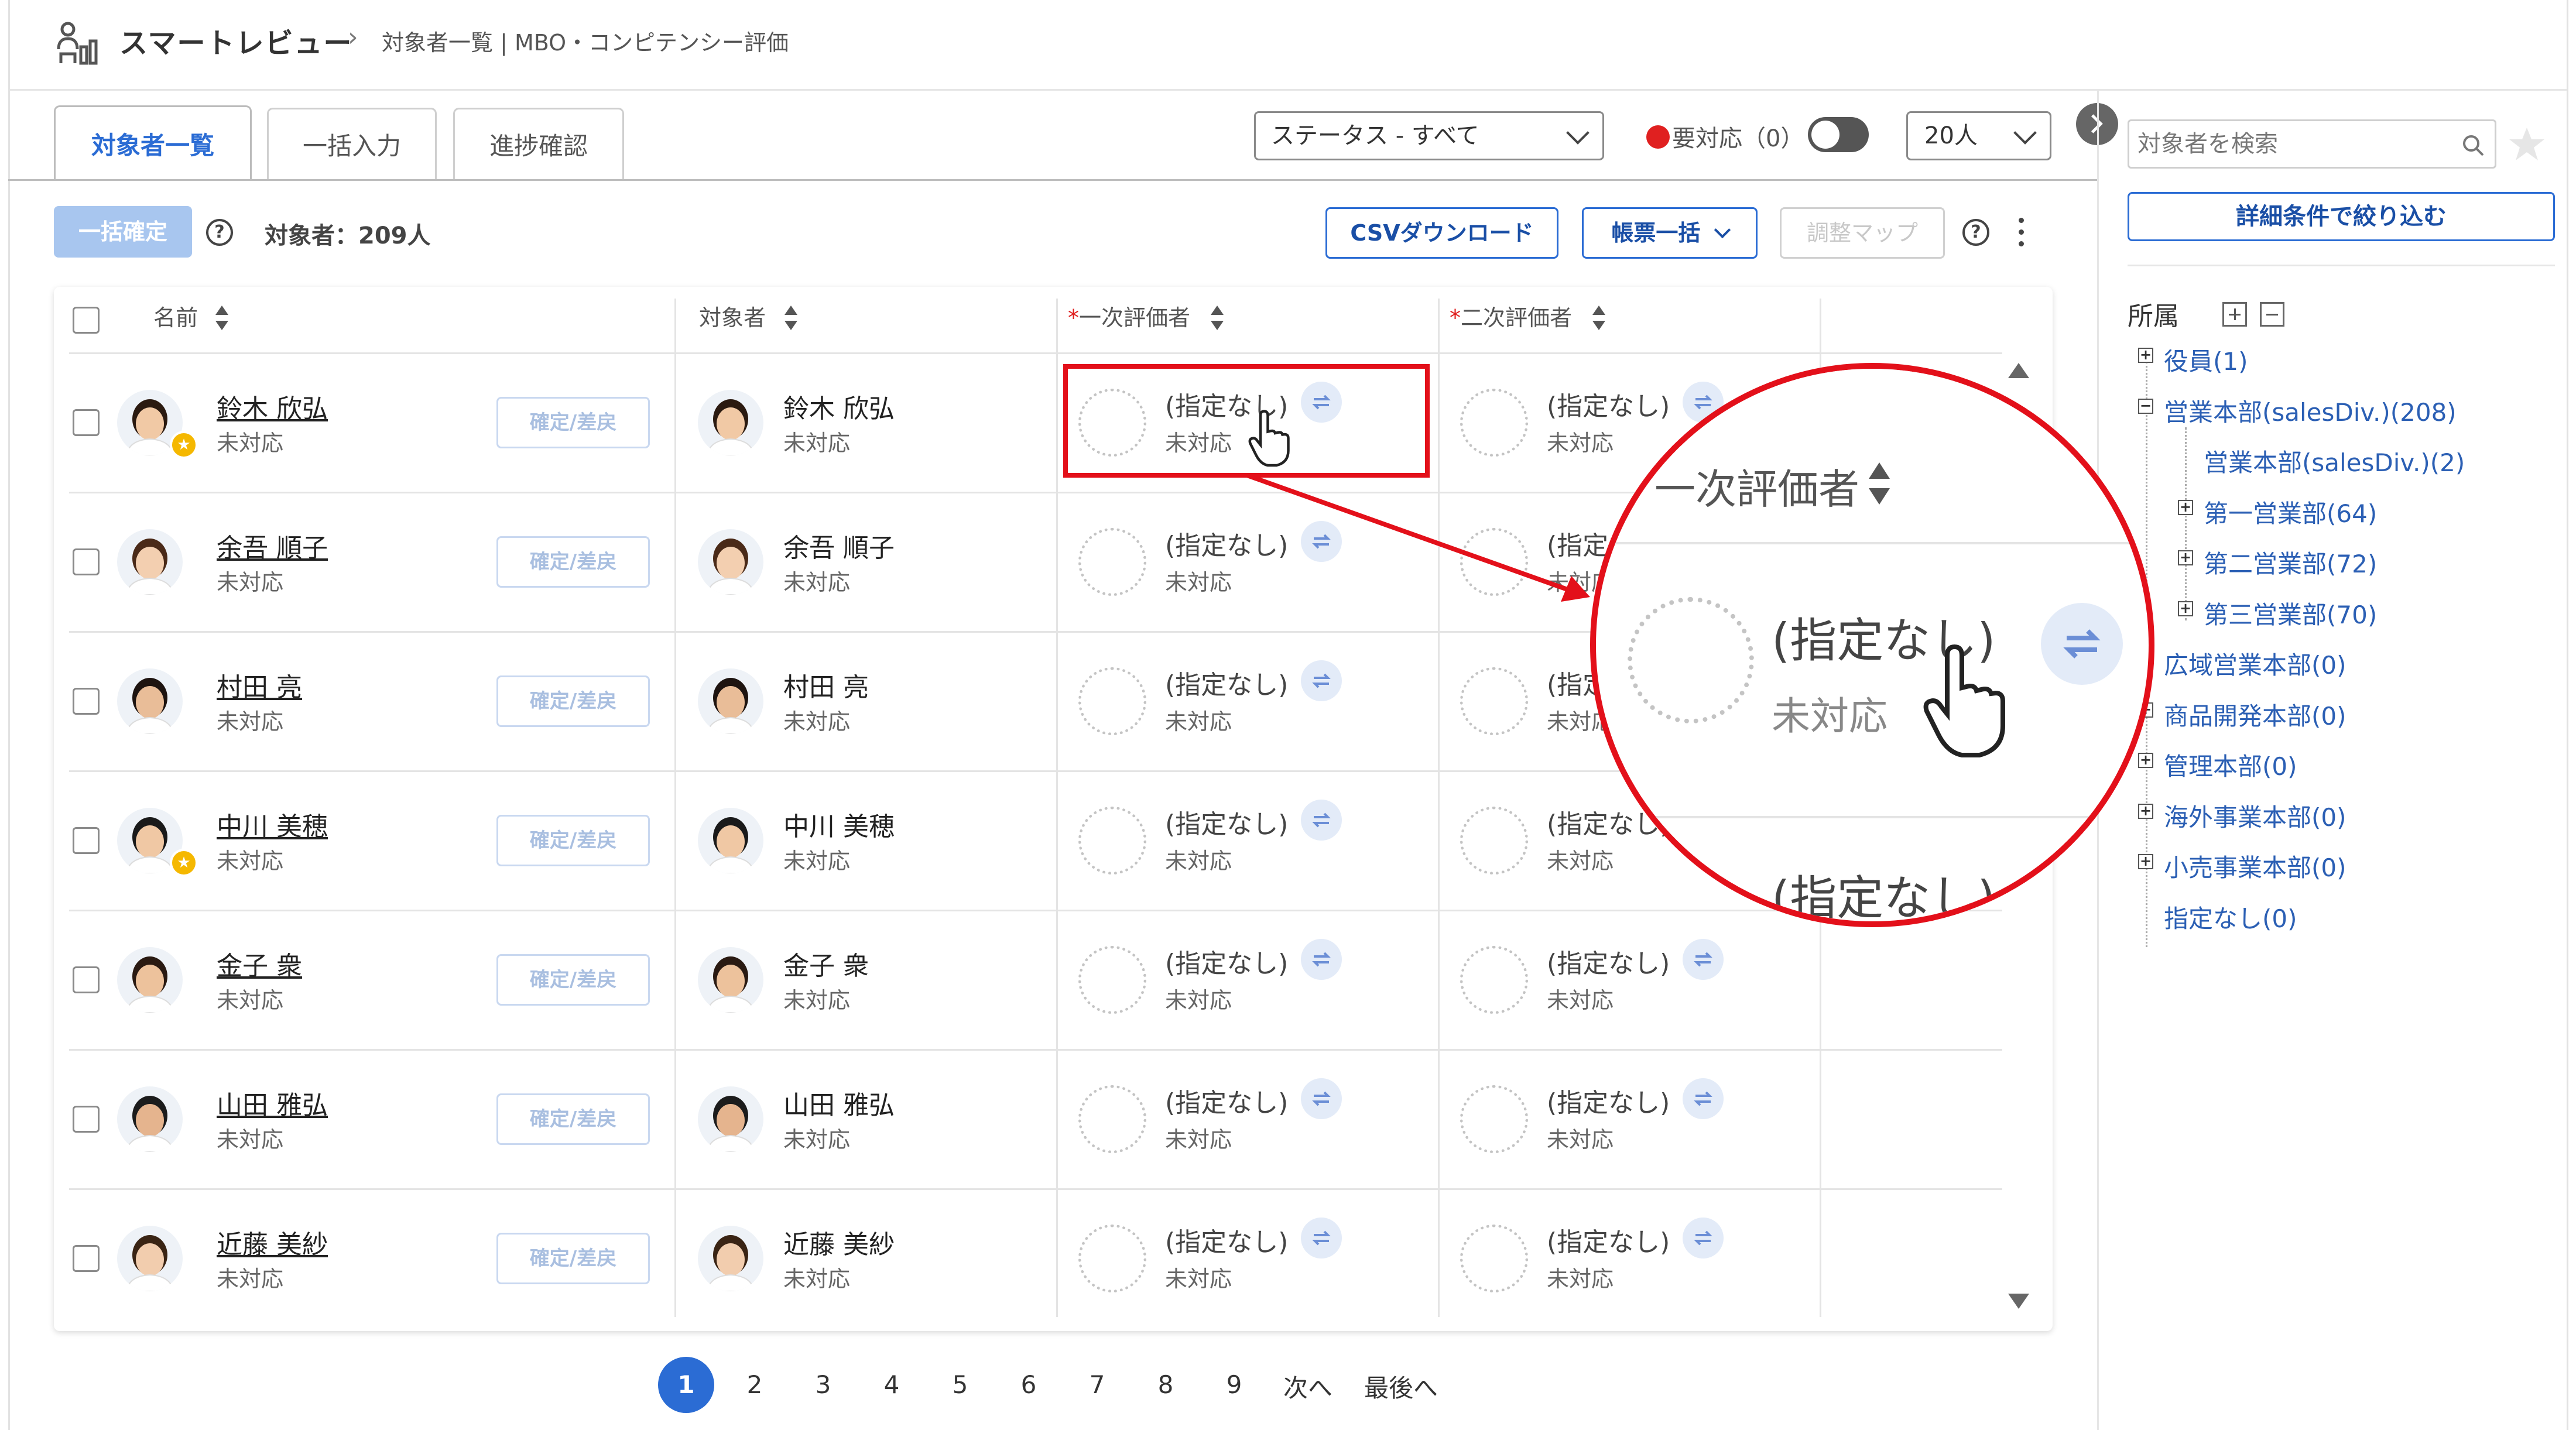 The width and height of the screenshot is (2576, 1430). Describe the element at coordinates (1756, 489) in the screenshot. I see `zoom-header-label: 一次評価者` at that location.